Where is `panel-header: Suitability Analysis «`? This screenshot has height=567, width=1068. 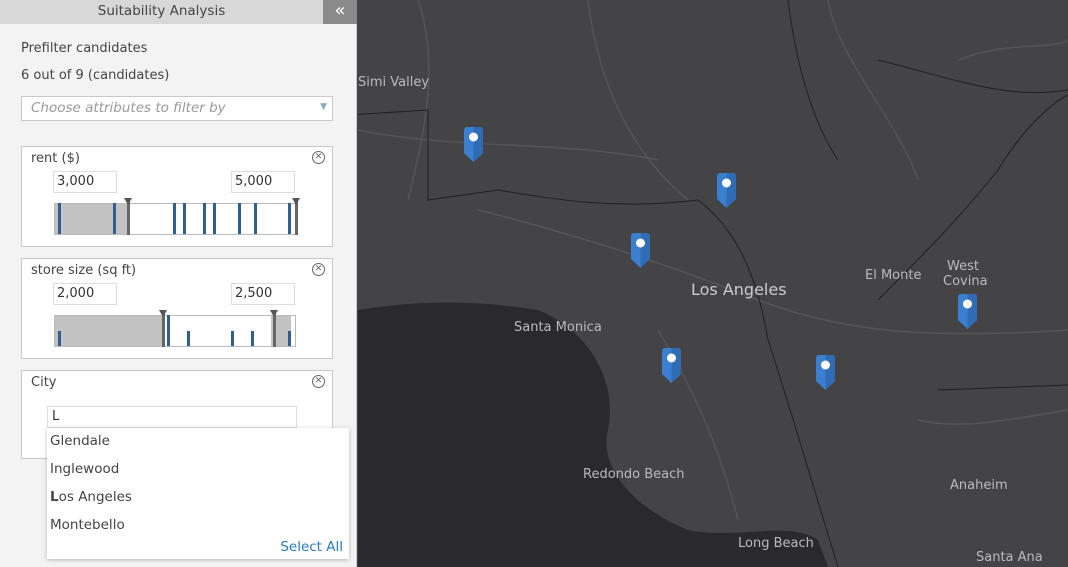
panel-header: Suitability Analysis « is located at coordinates (178, 12).